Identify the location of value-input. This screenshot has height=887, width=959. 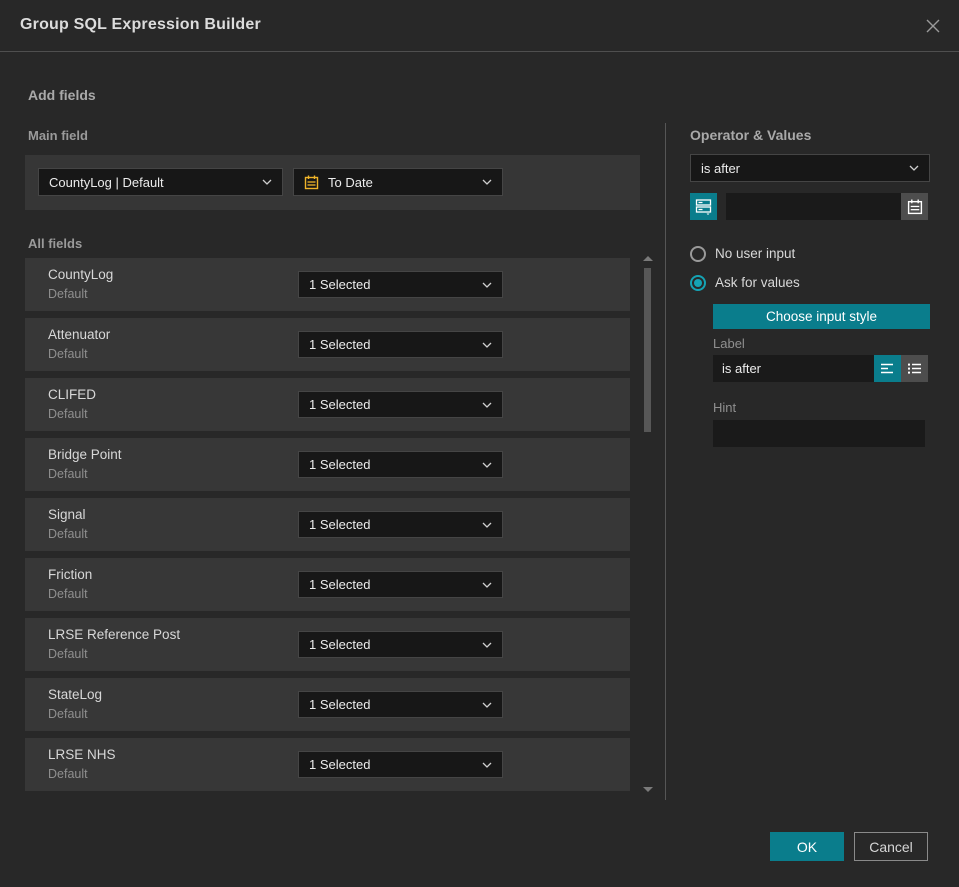
(813, 206).